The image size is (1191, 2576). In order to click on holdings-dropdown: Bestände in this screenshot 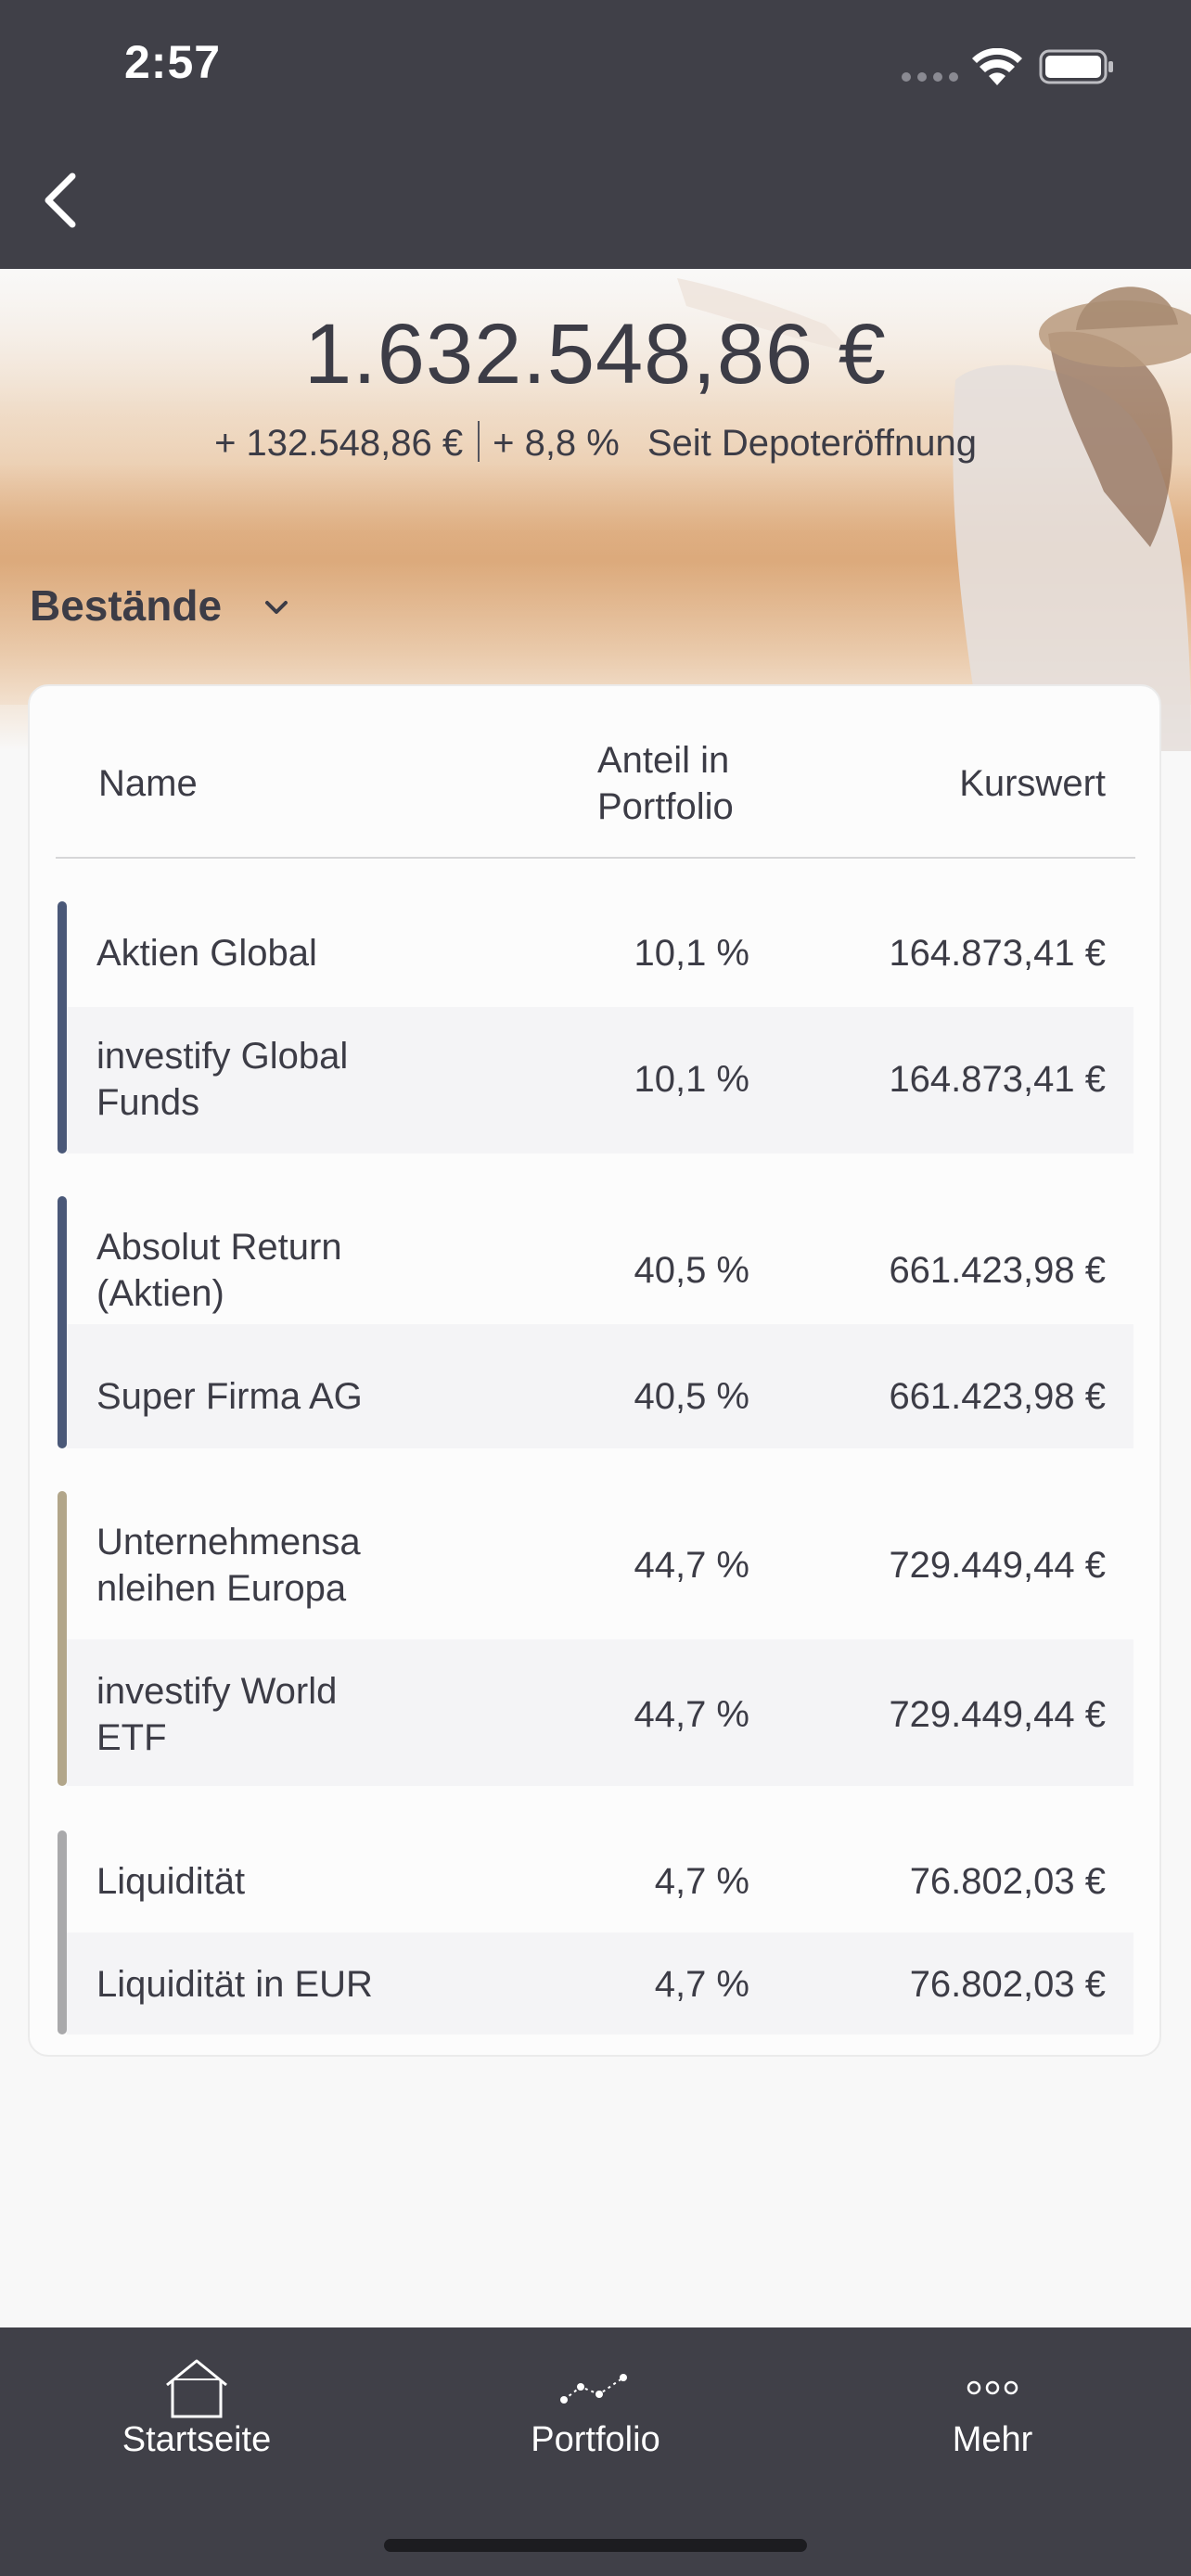, I will do `click(126, 605)`.